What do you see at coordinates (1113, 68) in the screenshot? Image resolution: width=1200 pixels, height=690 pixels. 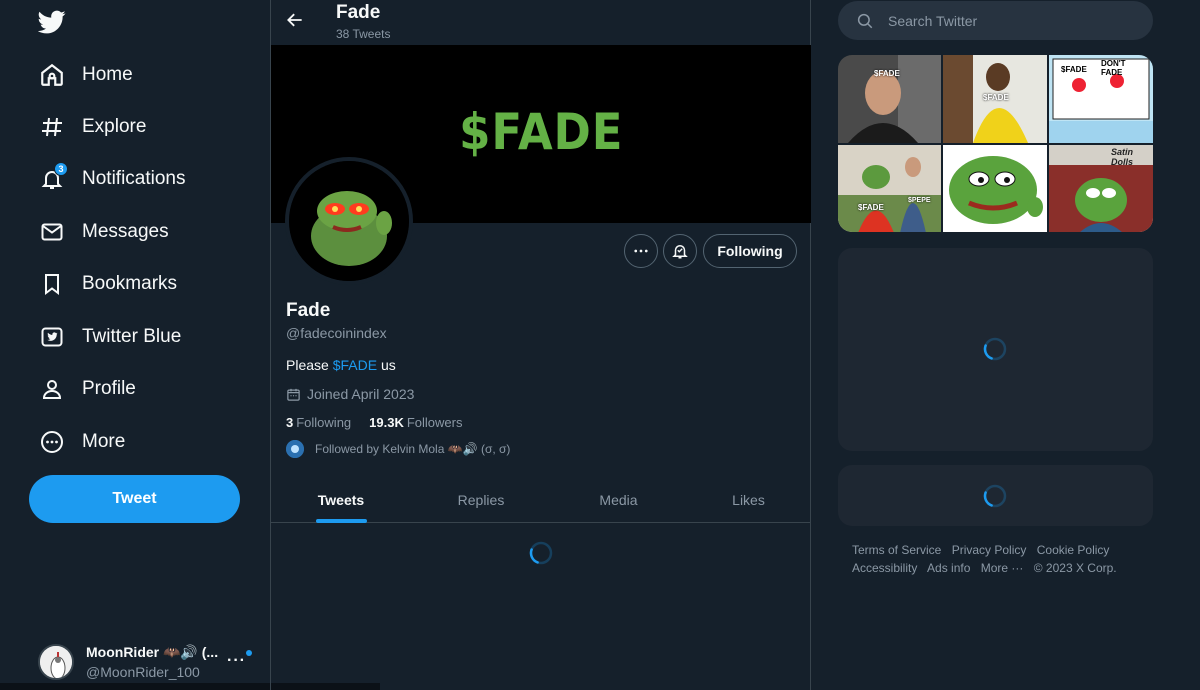 I see `media-caption: DON'T FADE` at bounding box center [1113, 68].